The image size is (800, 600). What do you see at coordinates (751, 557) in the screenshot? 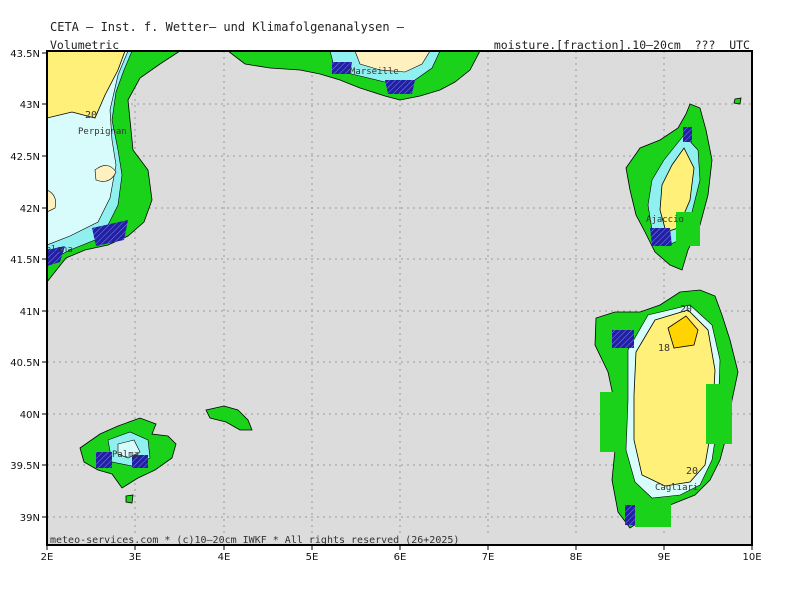
I see `lon-tick-label: 10E` at bounding box center [751, 557].